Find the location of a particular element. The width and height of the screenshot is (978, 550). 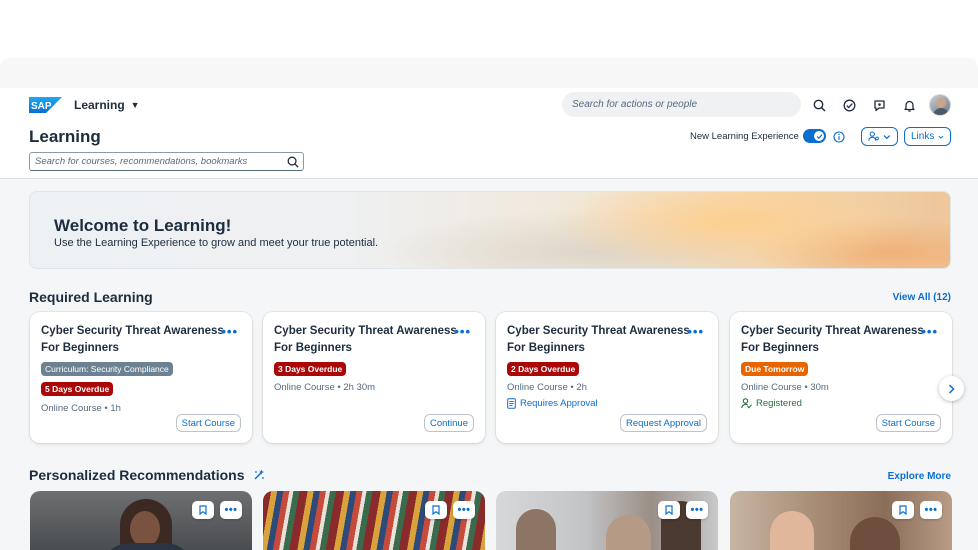

status-text: Registered is located at coordinates (779, 403).